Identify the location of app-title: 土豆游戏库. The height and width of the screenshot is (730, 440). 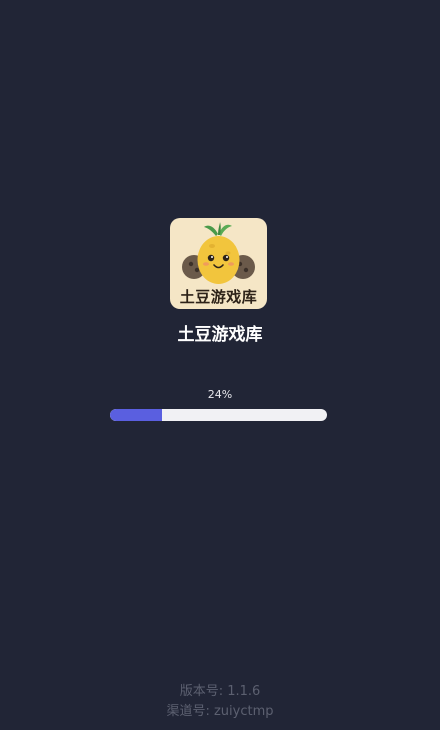
(220, 335).